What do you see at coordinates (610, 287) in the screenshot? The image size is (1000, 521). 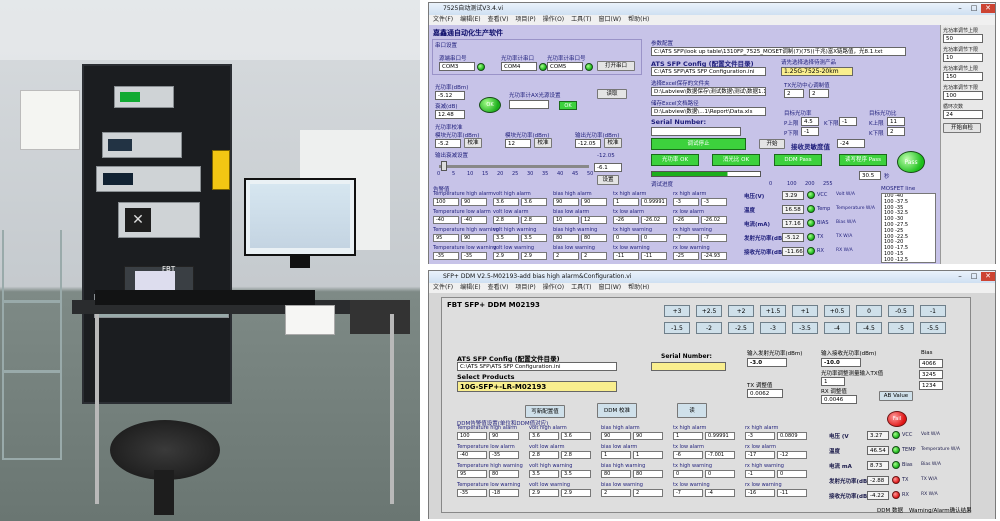 I see `menu-item: 窗口(W)` at bounding box center [610, 287].